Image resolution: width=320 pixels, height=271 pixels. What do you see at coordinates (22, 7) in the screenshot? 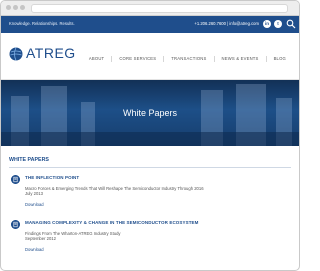
I see `window-maximize-dot` at bounding box center [22, 7].